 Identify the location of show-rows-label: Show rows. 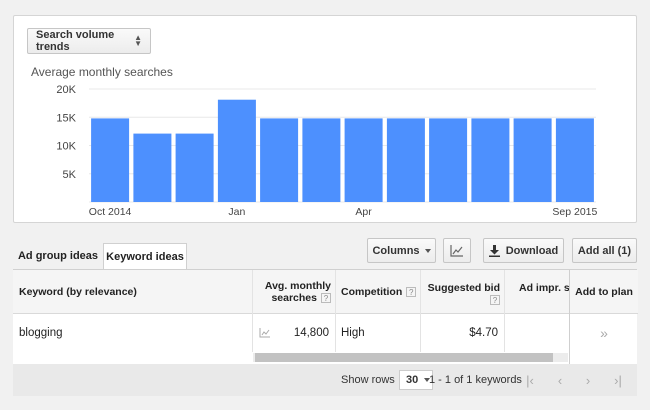
(368, 380).